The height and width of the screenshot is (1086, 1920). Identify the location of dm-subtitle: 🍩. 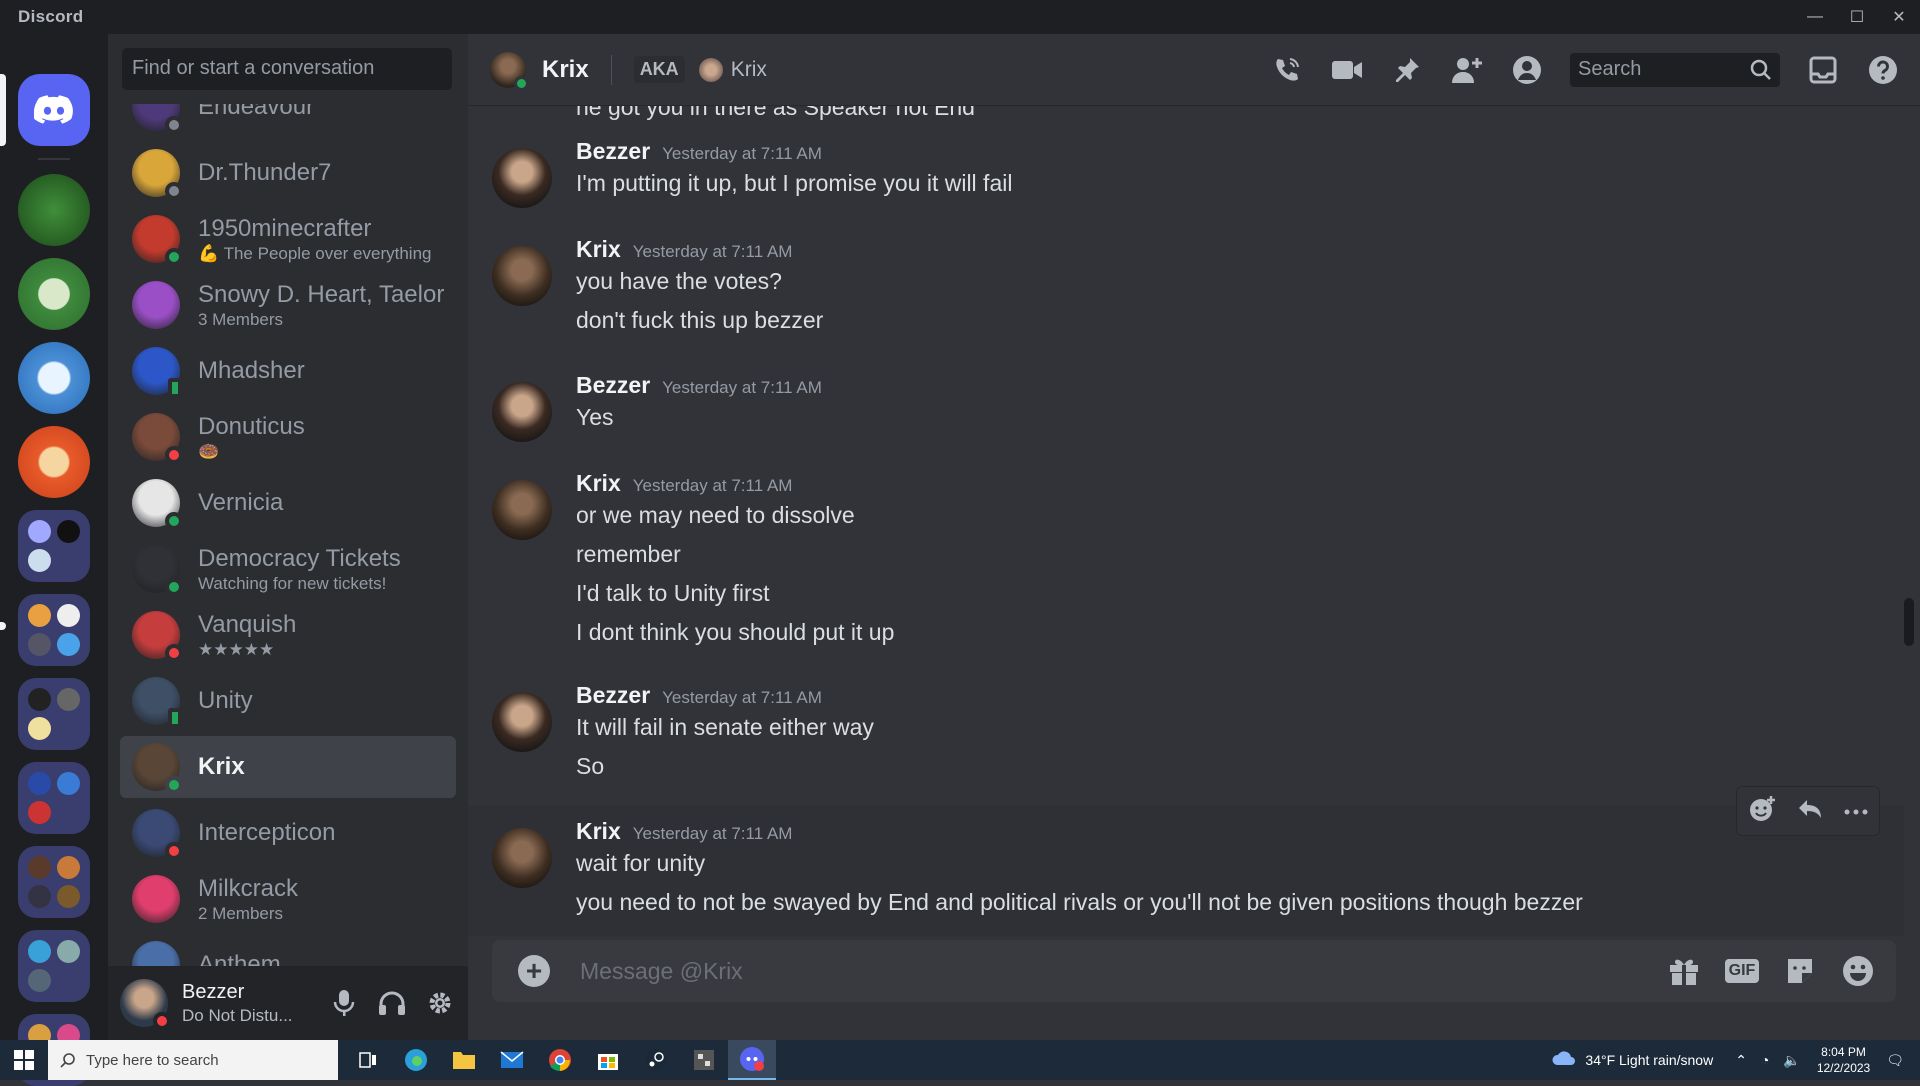
(209, 451).